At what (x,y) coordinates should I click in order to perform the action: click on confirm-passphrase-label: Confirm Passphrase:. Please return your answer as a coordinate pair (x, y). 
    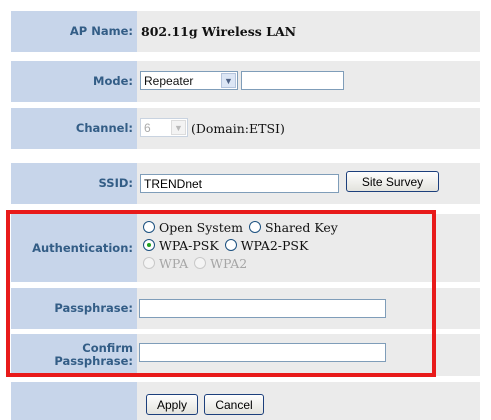
    Looking at the image, I should click on (74, 355).